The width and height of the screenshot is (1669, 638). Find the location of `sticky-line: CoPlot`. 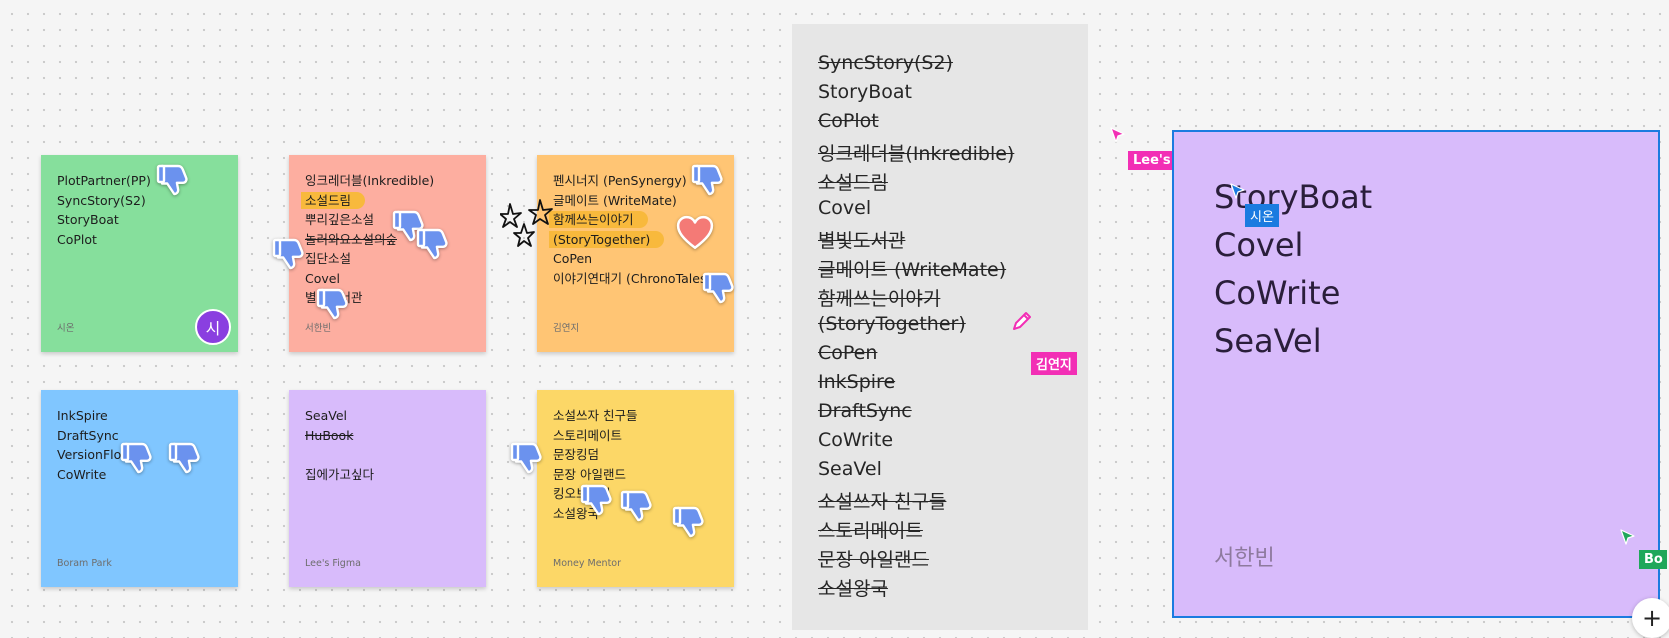

sticky-line: CoPlot is located at coordinates (77, 239).